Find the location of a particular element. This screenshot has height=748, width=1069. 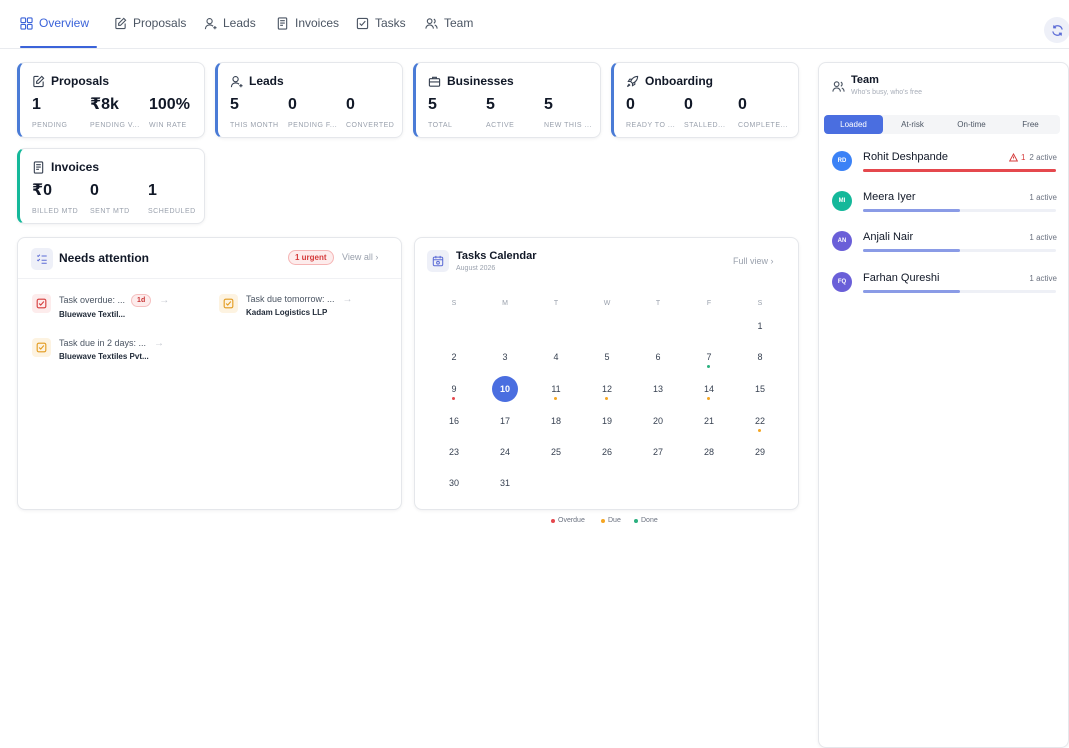

member-name: Farhan Qureshi is located at coordinates (901, 278).